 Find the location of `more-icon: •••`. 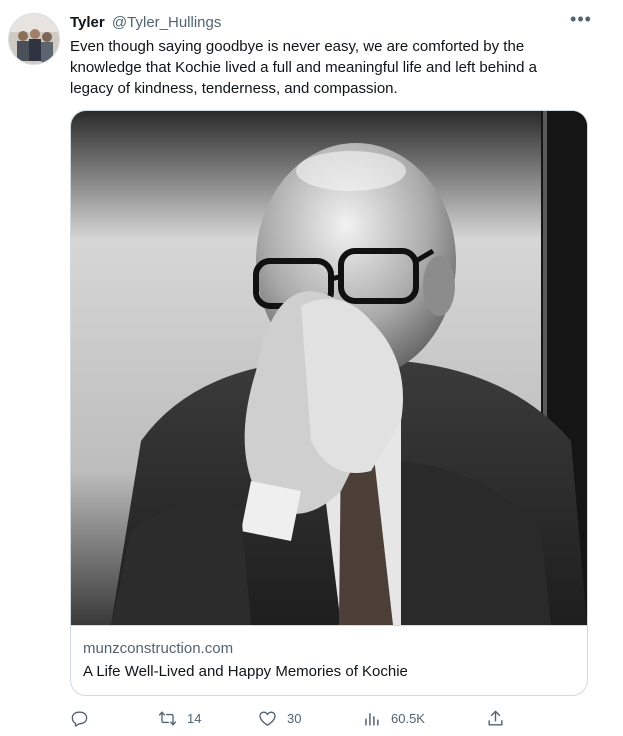

more-icon: ••• is located at coordinates (581, 21).